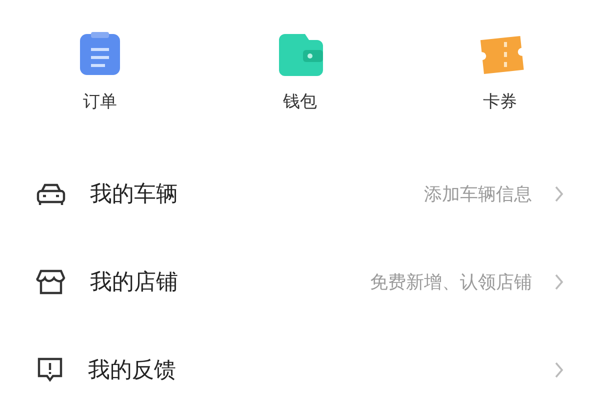 This screenshot has height=413, width=600. What do you see at coordinates (50, 370) in the screenshot?
I see `feedback-icon` at bounding box center [50, 370].